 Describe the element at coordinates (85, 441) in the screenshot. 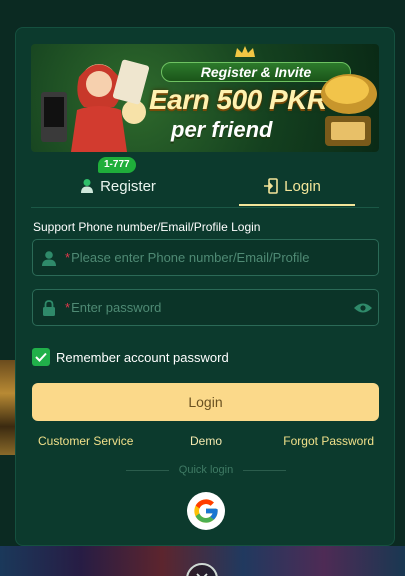

I see `customer-service-link: Customer Service` at that location.